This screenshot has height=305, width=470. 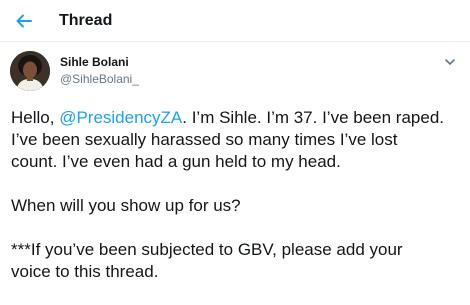 What do you see at coordinates (120, 117) in the screenshot?
I see `mention-link: @PresidencyZA` at bounding box center [120, 117].